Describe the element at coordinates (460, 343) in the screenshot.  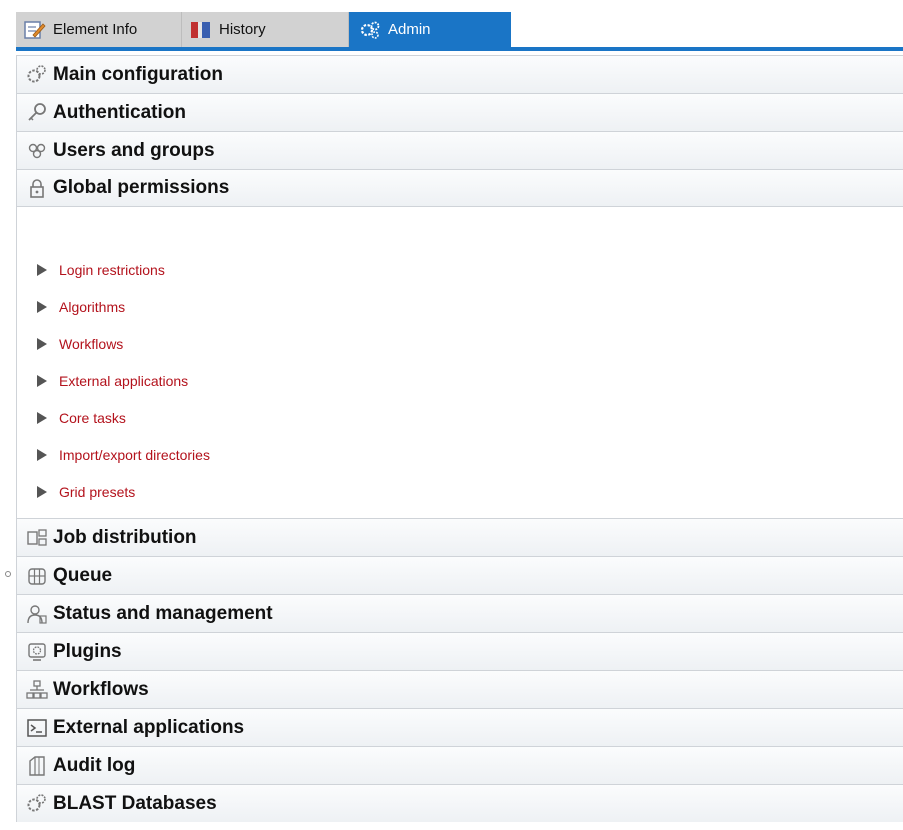
I see `permission-item-workflows: Workflows` at that location.